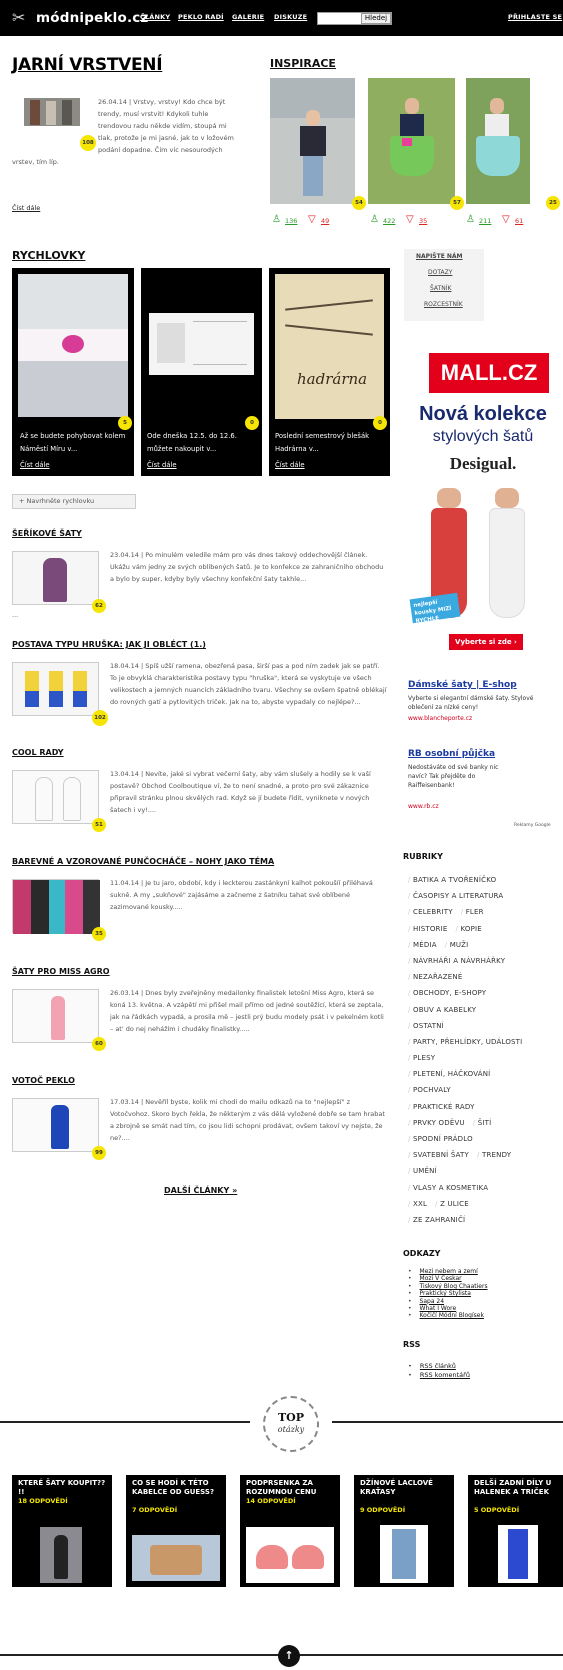 Image resolution: width=563 pixels, height=1670 pixels. I want to click on article-title: COOL RADY, so click(38, 752).